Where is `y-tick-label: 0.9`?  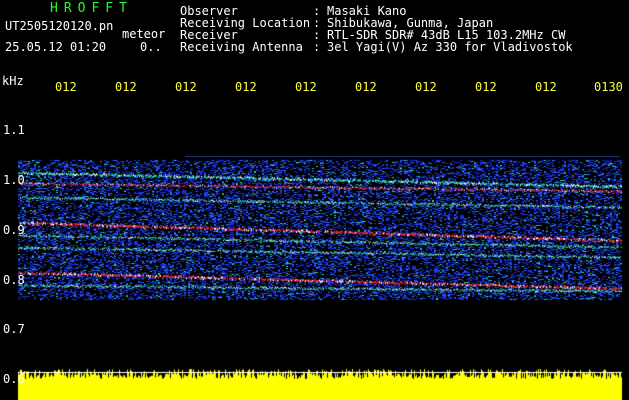 y-tick-label: 0.9 is located at coordinates (14, 230).